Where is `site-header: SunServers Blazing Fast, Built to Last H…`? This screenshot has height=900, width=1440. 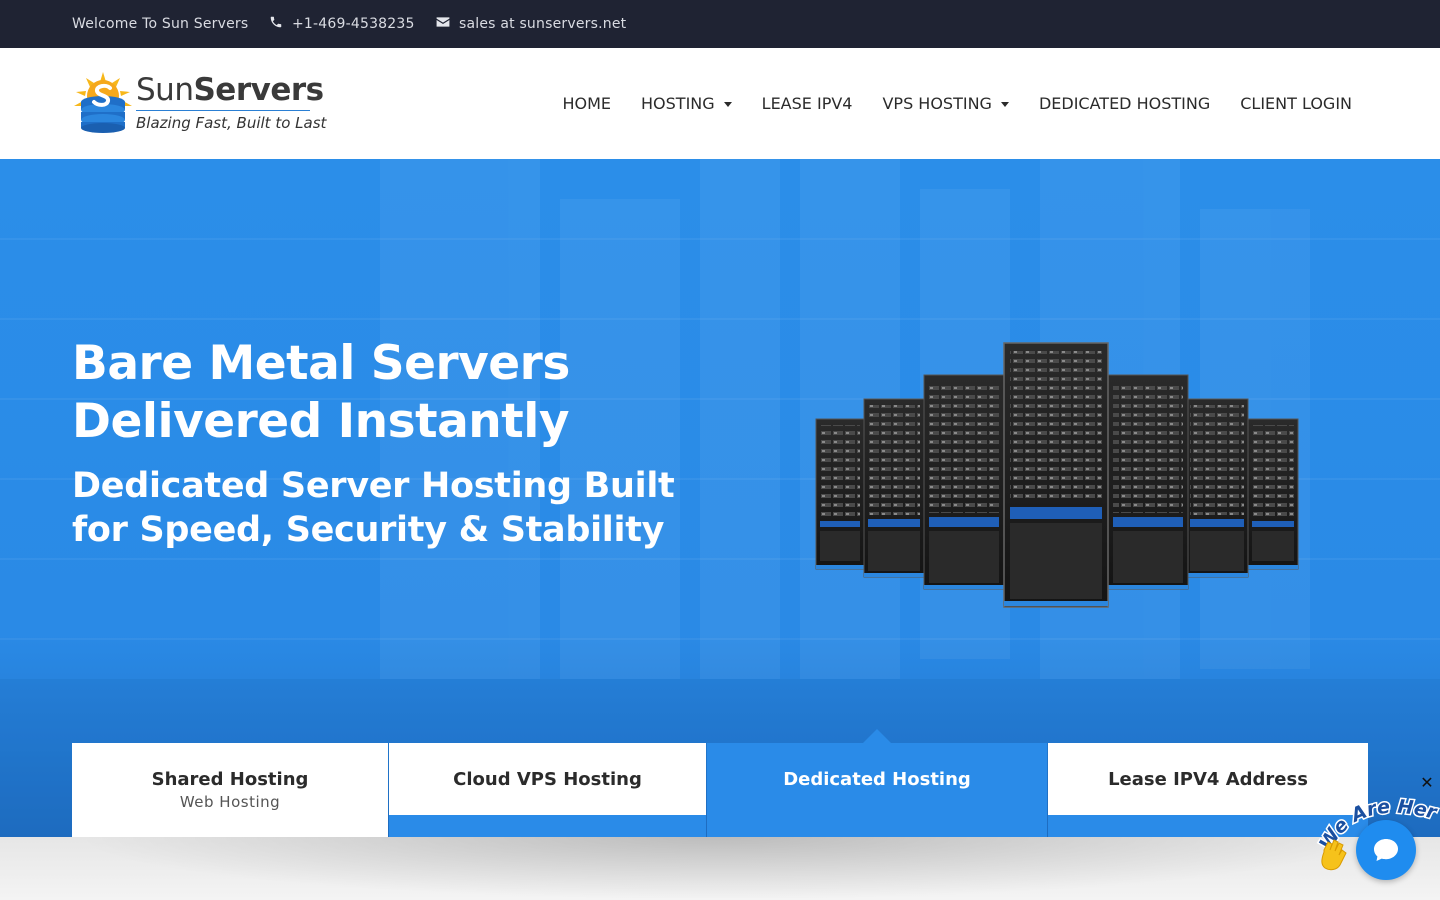 site-header: SunServers Blazing Fast, Built to Last H… is located at coordinates (720, 103).